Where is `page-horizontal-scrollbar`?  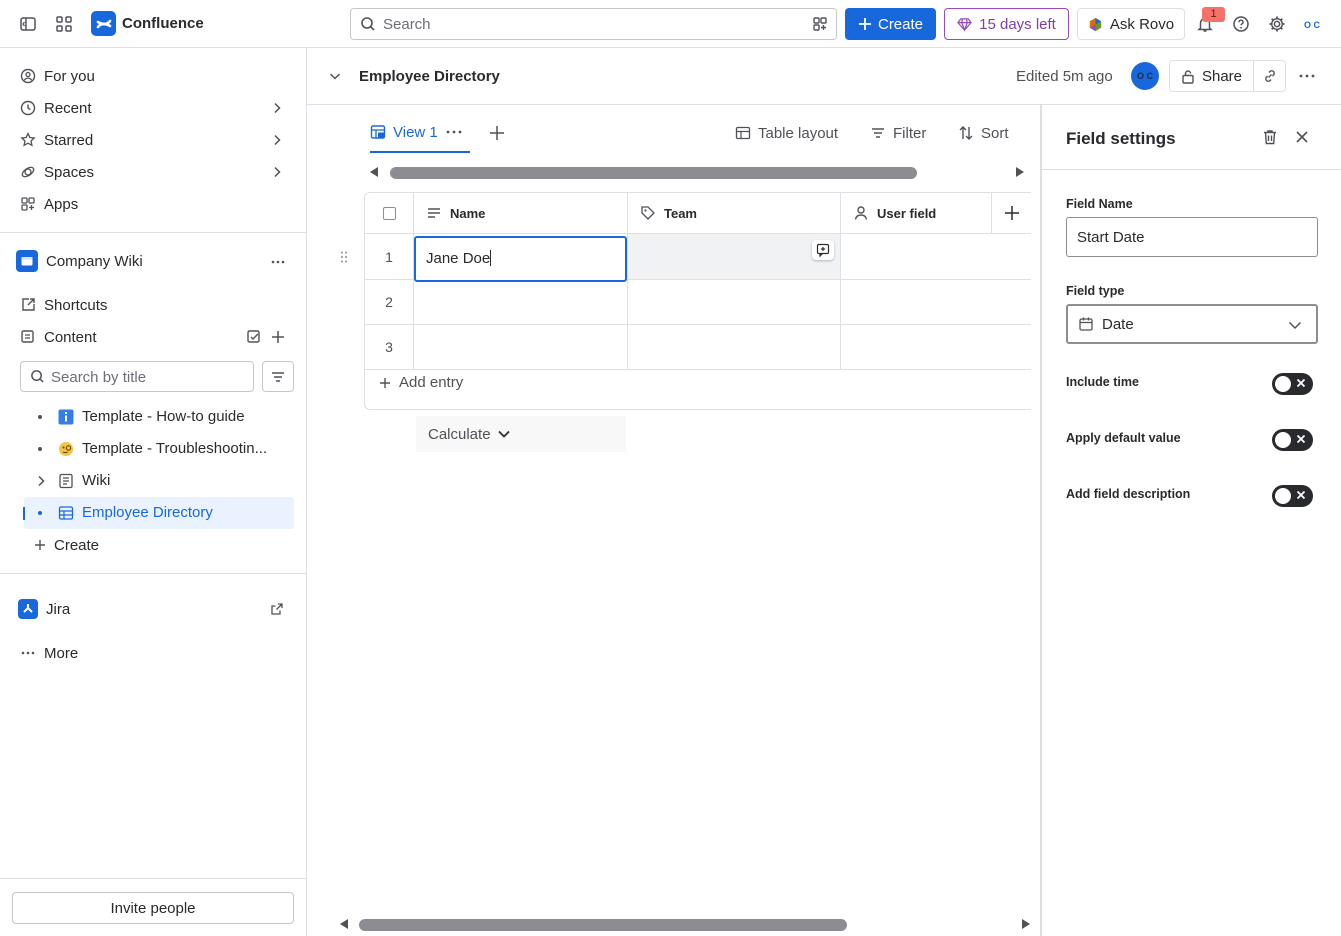 page-horizontal-scrollbar is located at coordinates (685, 924).